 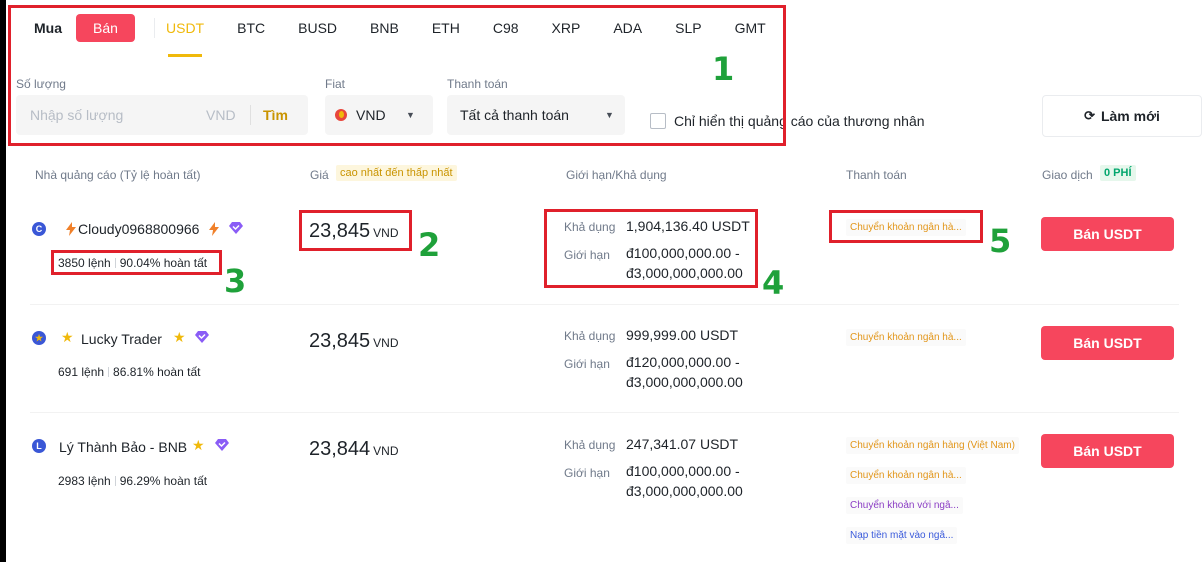 I want to click on advertiser-stats: 2983 lệnh 96.29% hoàn tất, so click(x=132, y=481).